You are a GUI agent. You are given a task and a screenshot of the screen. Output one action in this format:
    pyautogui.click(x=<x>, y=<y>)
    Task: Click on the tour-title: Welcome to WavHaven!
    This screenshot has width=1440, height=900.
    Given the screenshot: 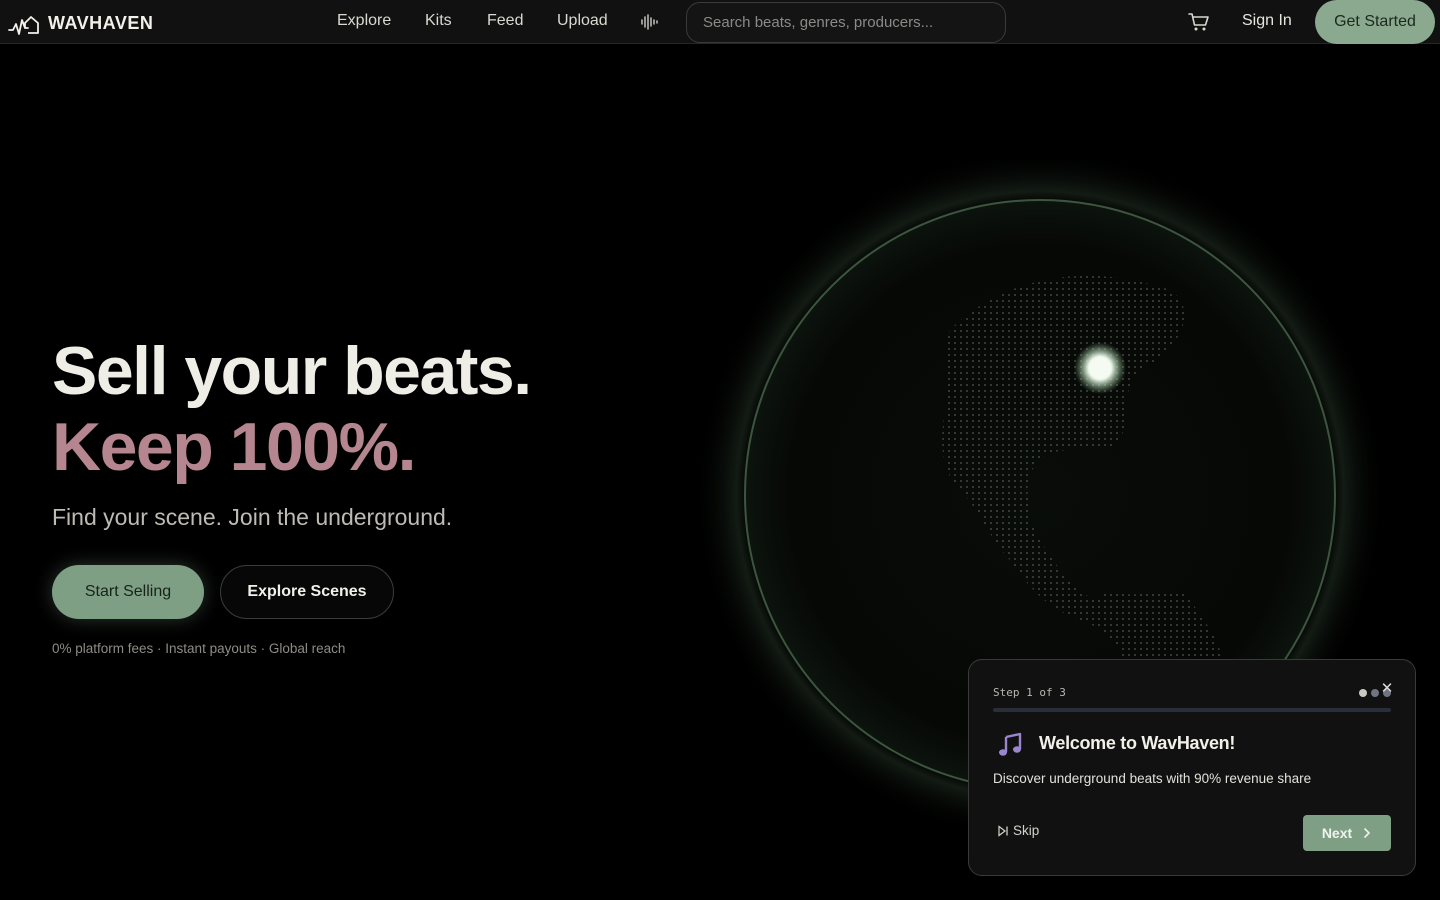 What is the action you would take?
    pyautogui.click(x=1137, y=743)
    